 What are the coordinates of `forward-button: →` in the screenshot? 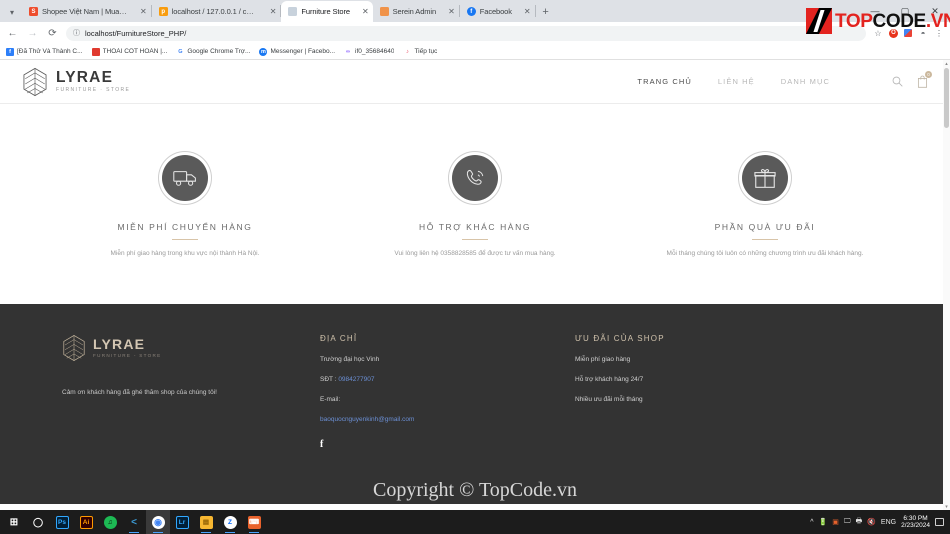 It's located at (32, 33).